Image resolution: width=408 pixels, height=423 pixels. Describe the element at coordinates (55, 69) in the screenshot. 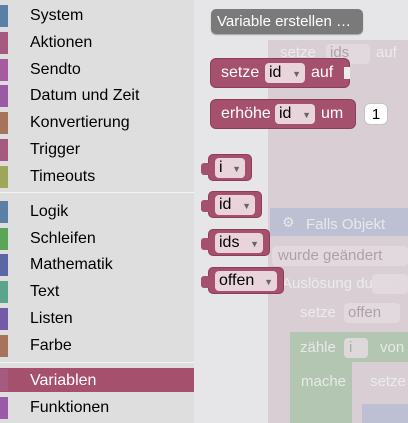

I see `category-label: Sendto` at that location.